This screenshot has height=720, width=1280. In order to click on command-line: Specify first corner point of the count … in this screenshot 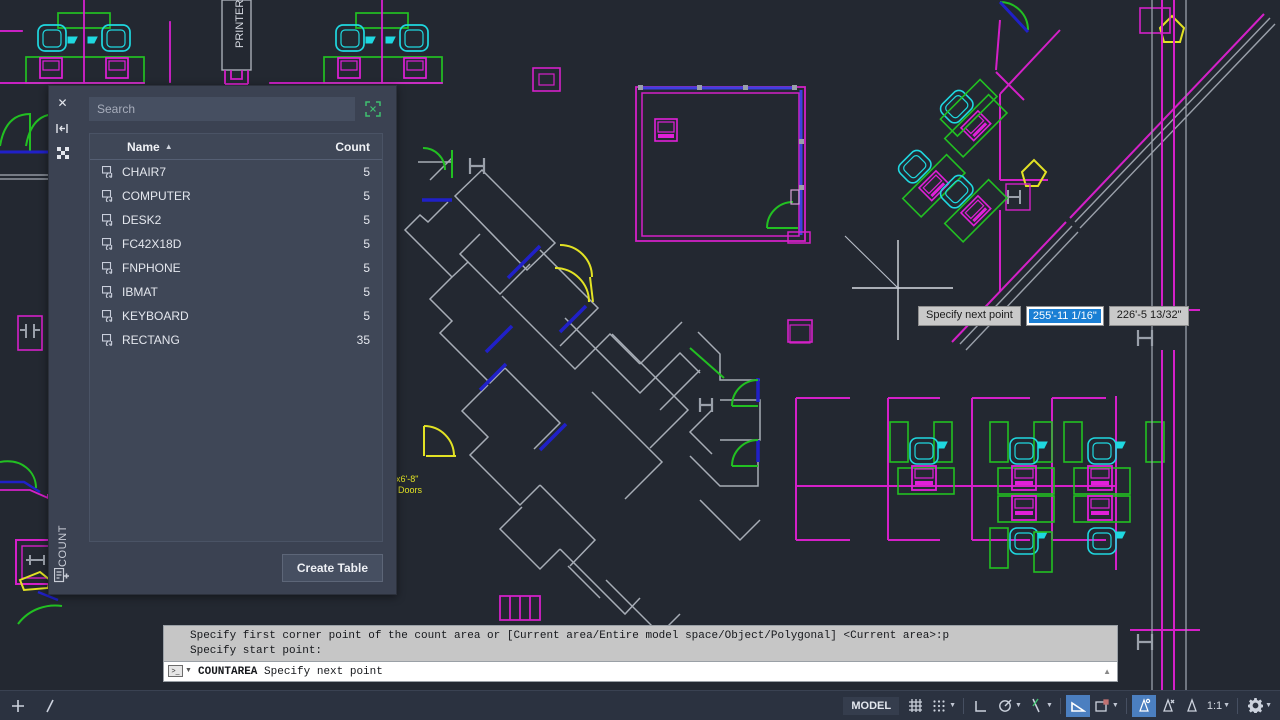, I will do `click(640, 653)`.